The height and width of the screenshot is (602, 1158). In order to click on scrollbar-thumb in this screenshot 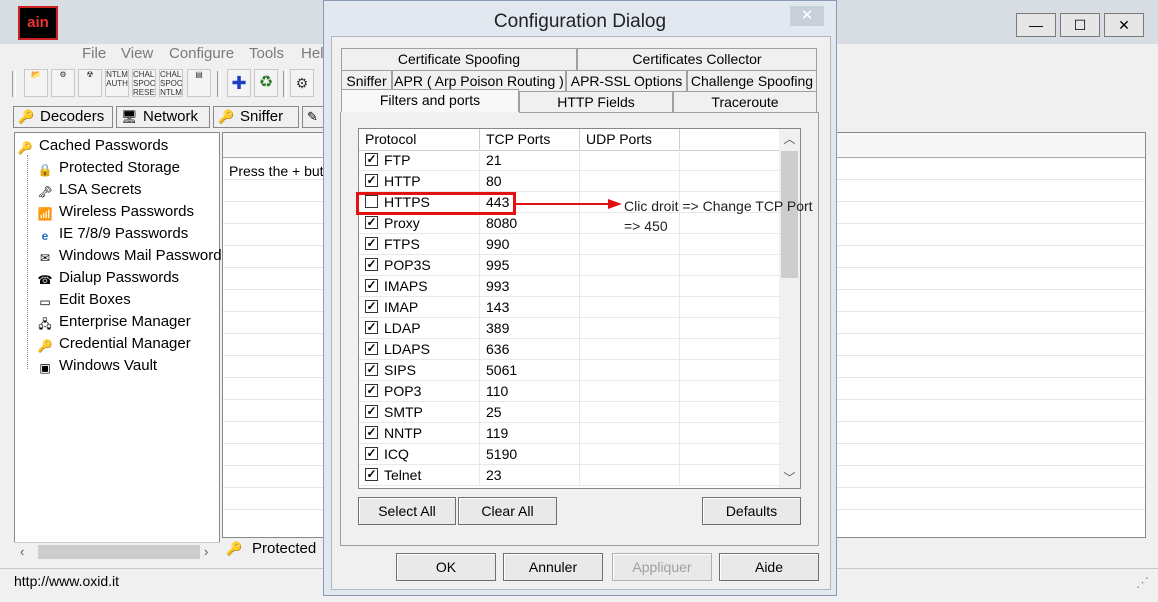, I will do `click(119, 552)`.